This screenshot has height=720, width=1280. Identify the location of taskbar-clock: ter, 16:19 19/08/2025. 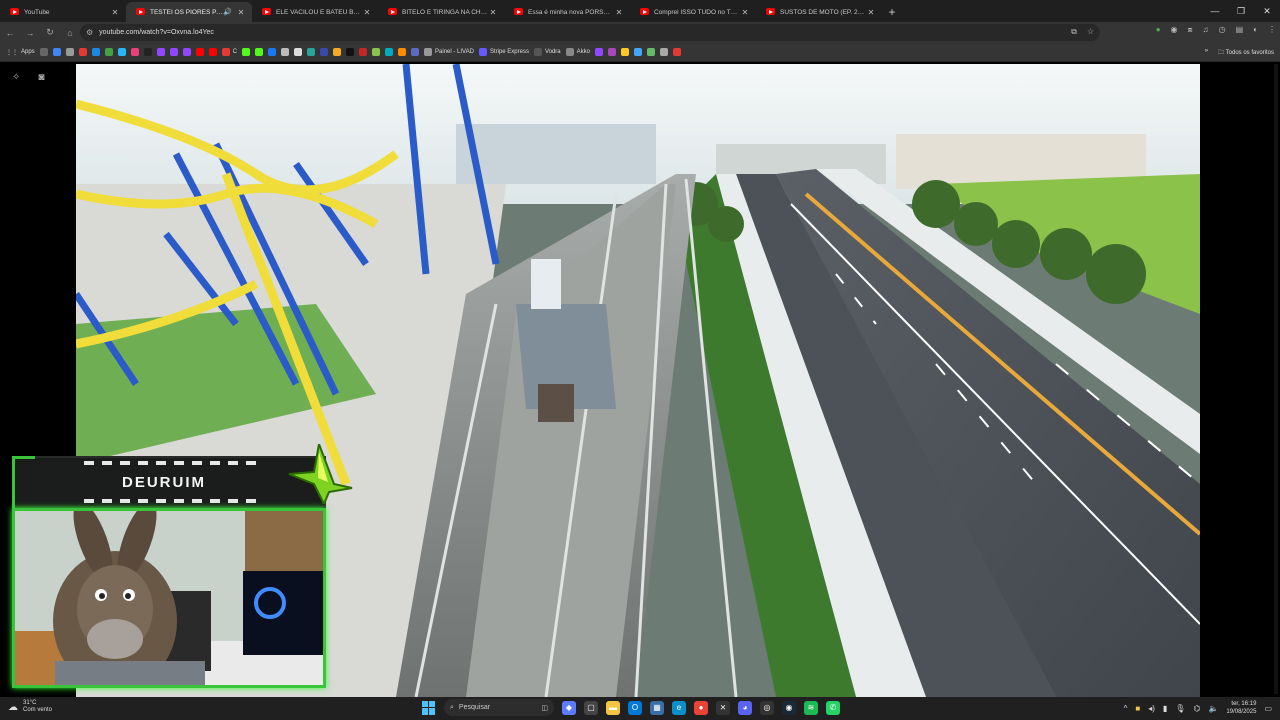
(1241, 708).